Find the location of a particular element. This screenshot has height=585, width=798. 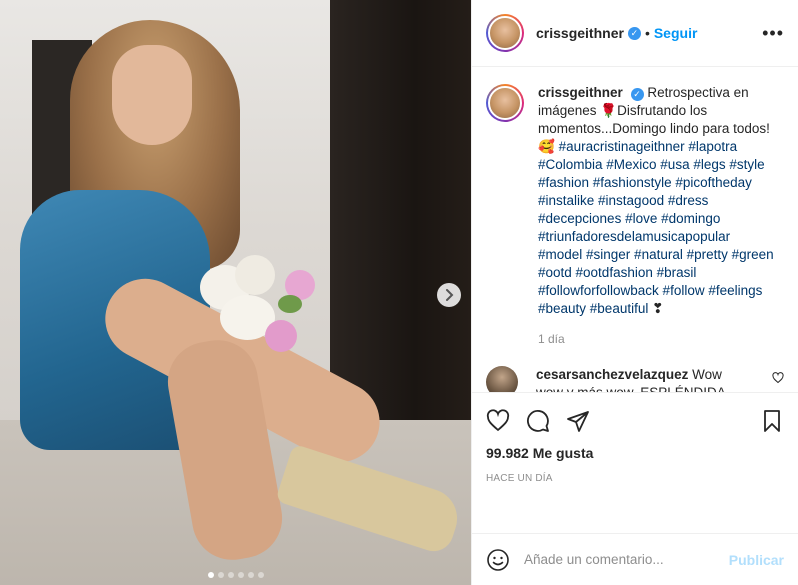

carousel-next-button is located at coordinates (449, 295).